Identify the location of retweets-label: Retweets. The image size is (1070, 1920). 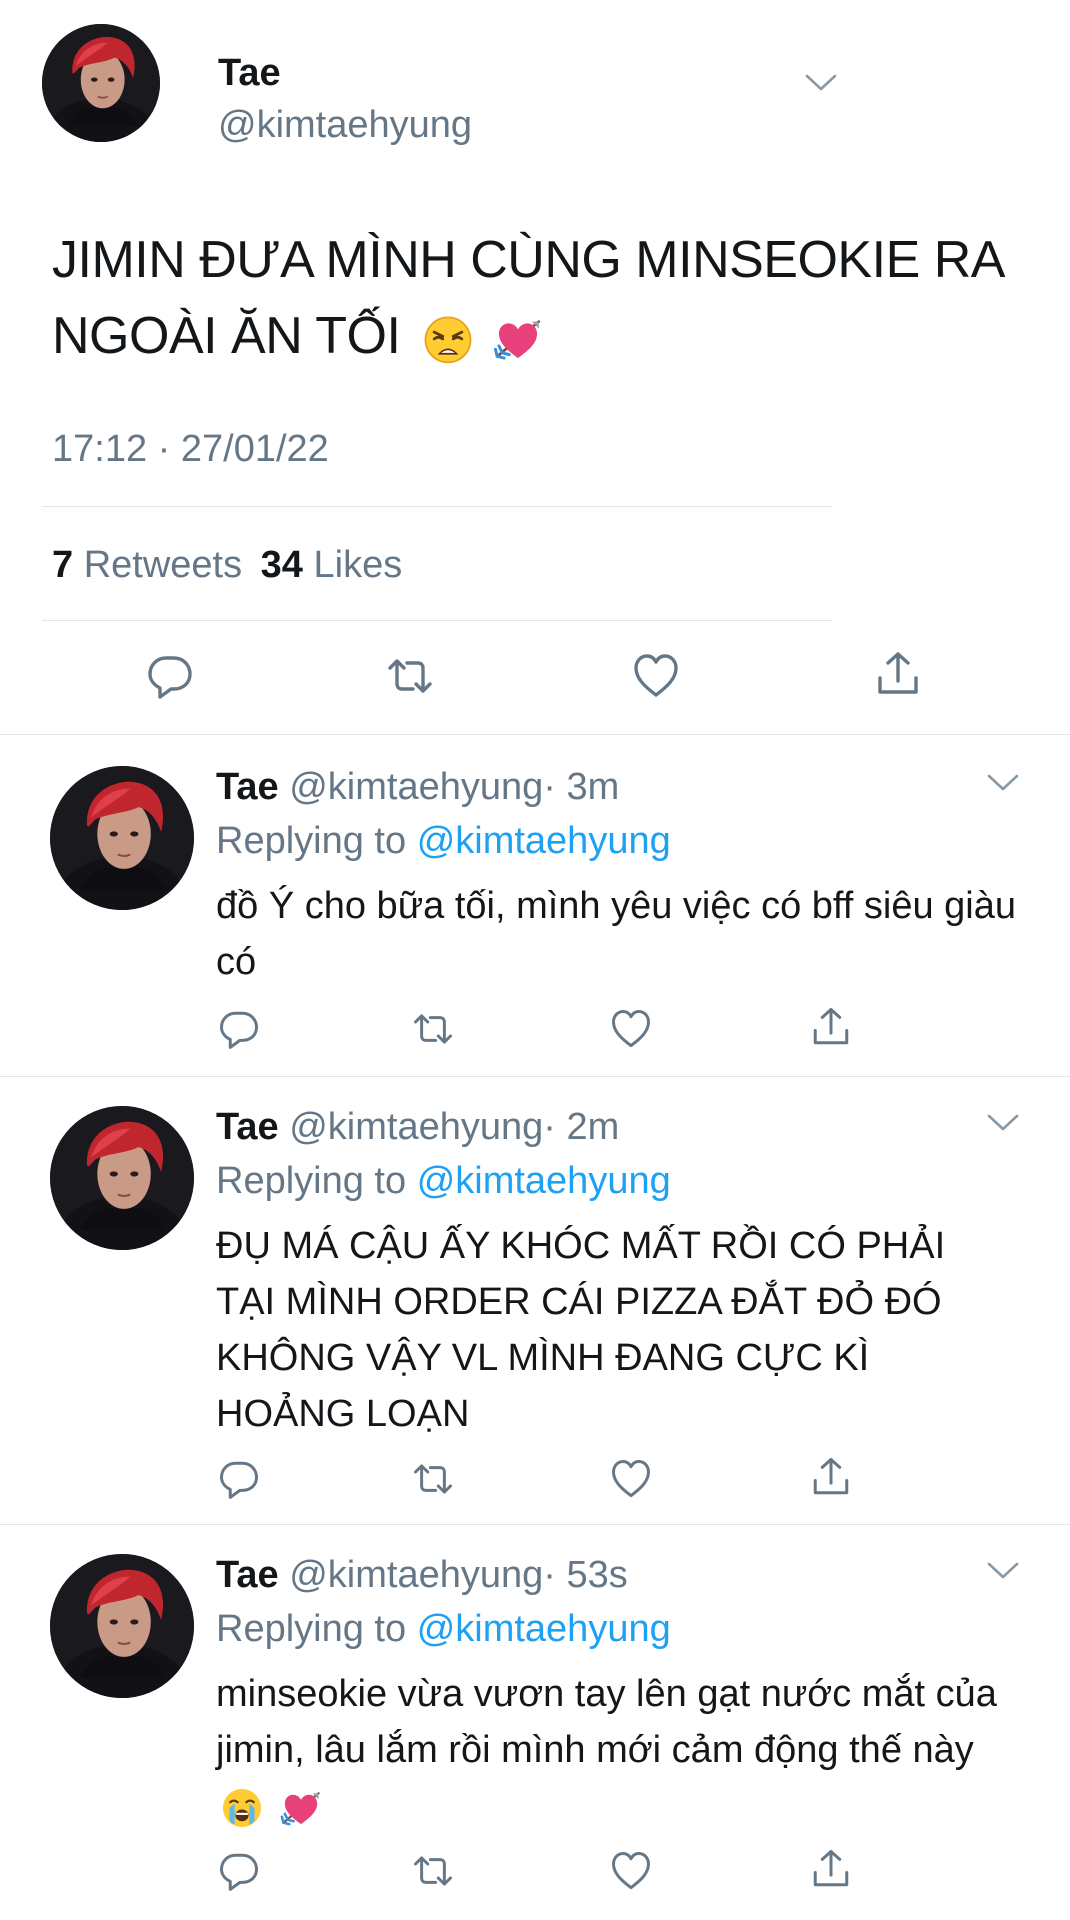
(163, 565).